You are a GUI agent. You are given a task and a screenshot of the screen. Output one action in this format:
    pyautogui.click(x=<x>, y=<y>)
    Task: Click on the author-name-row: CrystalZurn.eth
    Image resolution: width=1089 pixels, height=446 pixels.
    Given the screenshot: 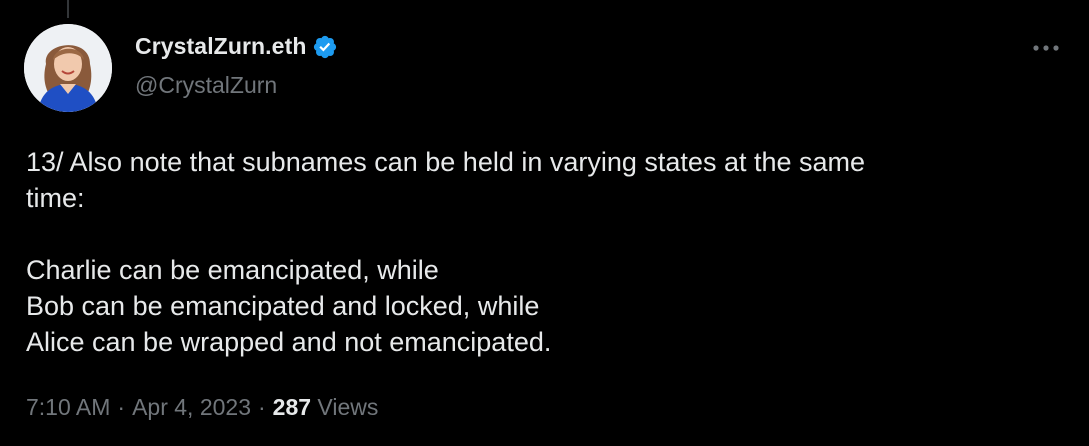 What is the action you would take?
    pyautogui.click(x=236, y=46)
    